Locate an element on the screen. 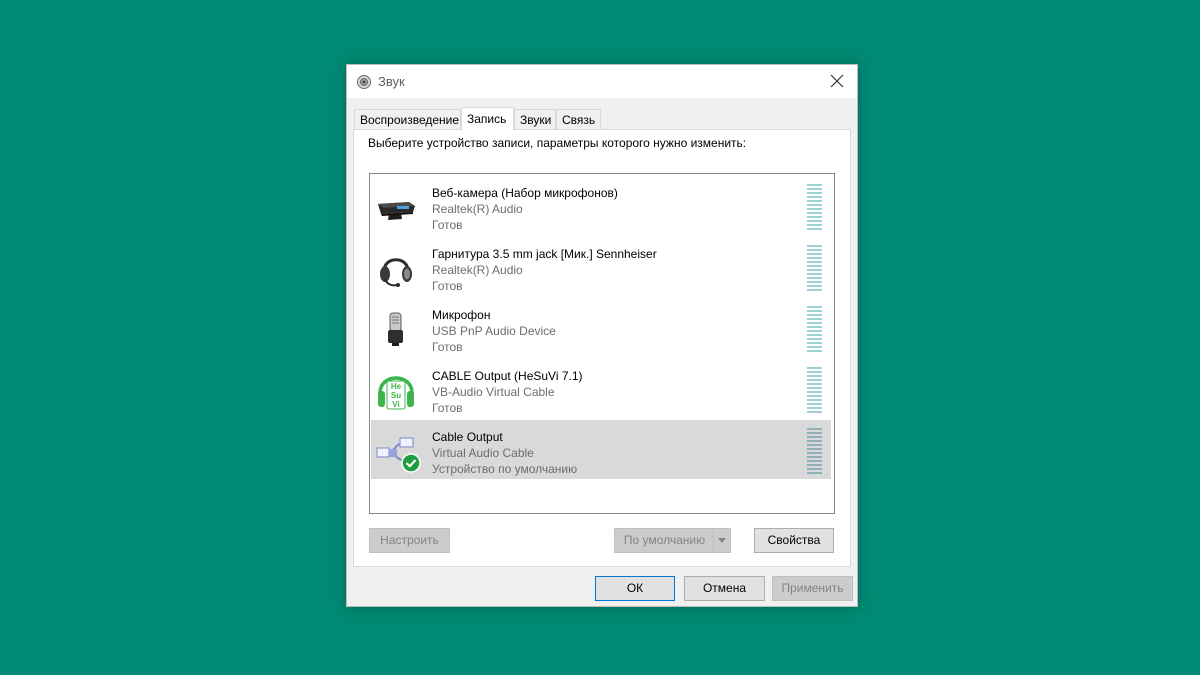 The image size is (1200, 675). cancel-button: Отмена is located at coordinates (724, 588).